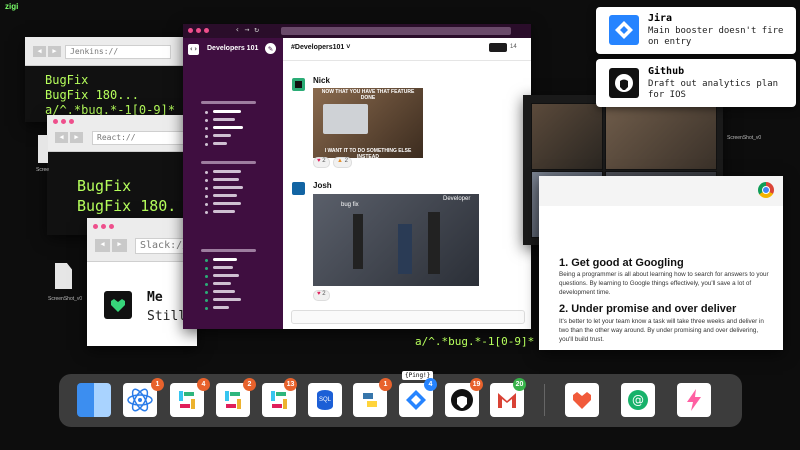  What do you see at coordinates (342, 162) in the screenshot?
I see `reaction-emoji: ▲ 2` at bounding box center [342, 162].